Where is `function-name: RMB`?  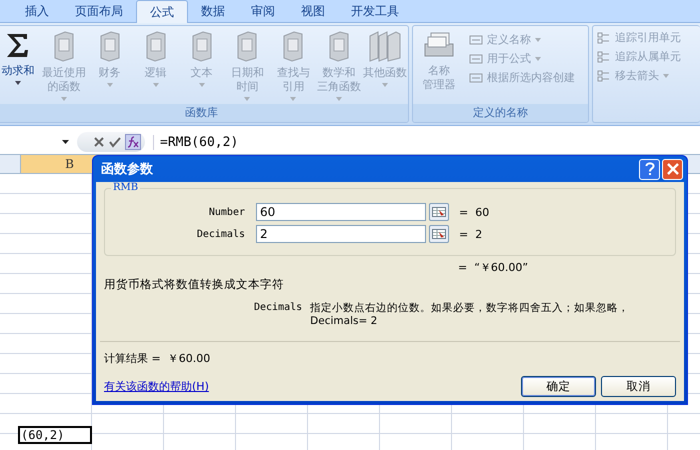
function-name: RMB is located at coordinates (125, 187).